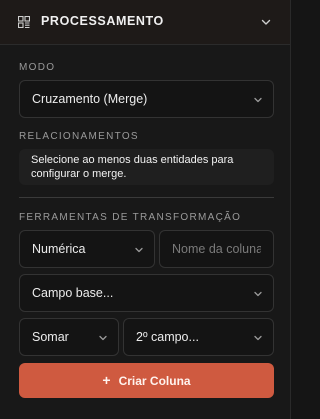 This screenshot has width=320, height=419. I want to click on mode-label: MODO, so click(37, 67).